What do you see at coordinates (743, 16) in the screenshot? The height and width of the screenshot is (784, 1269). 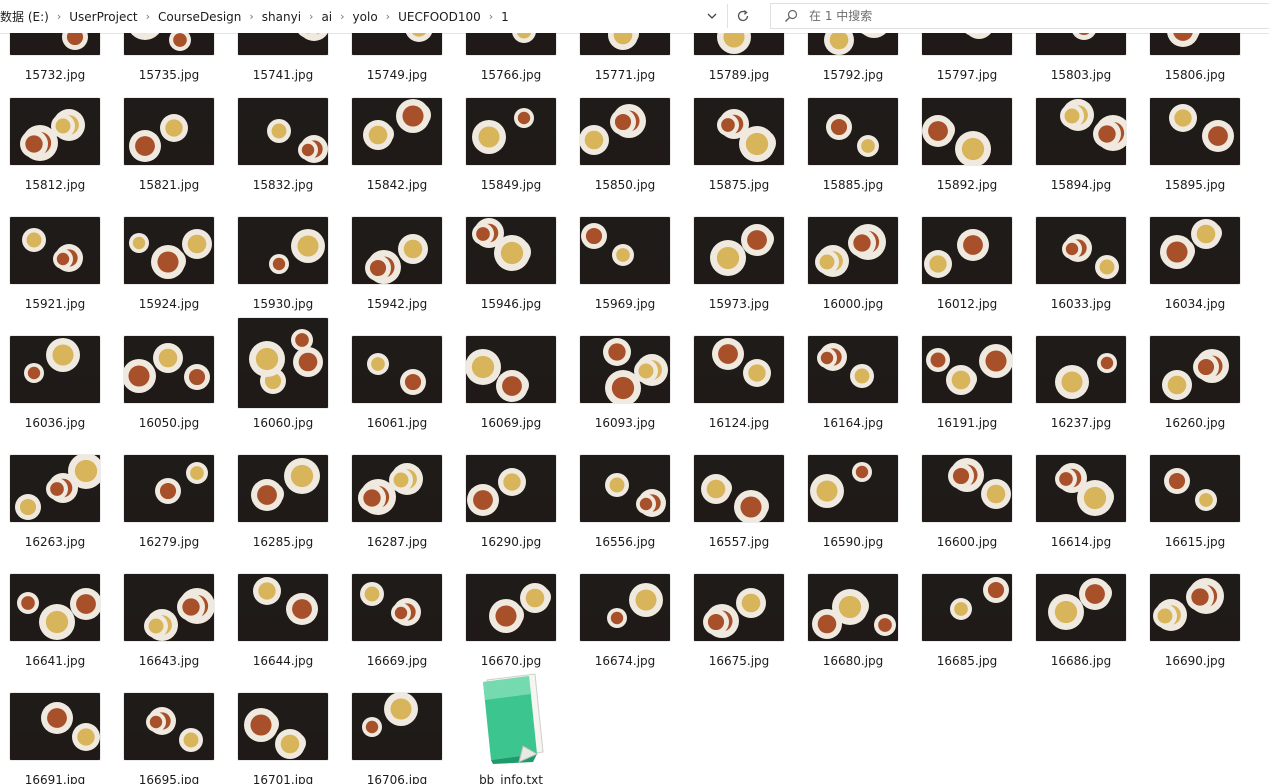 I see `refresh-button` at bounding box center [743, 16].